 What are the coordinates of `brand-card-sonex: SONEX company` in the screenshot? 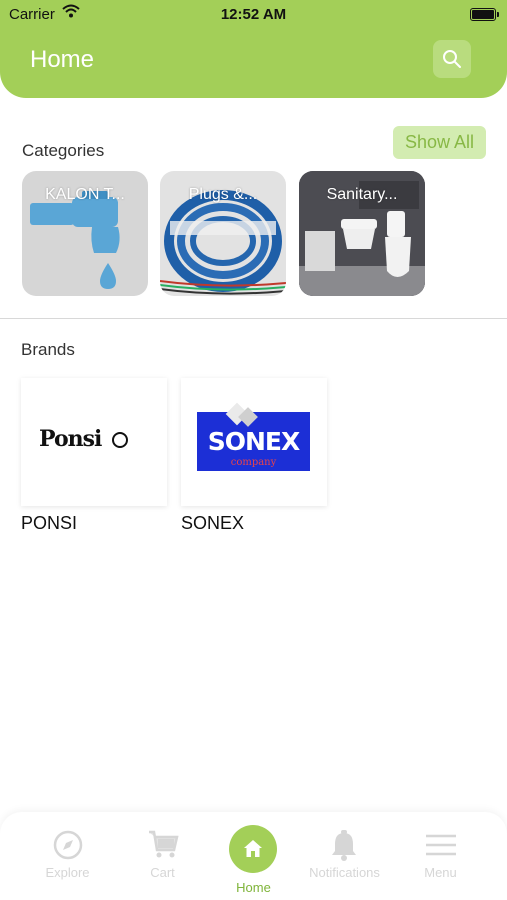 It's located at (254, 442).